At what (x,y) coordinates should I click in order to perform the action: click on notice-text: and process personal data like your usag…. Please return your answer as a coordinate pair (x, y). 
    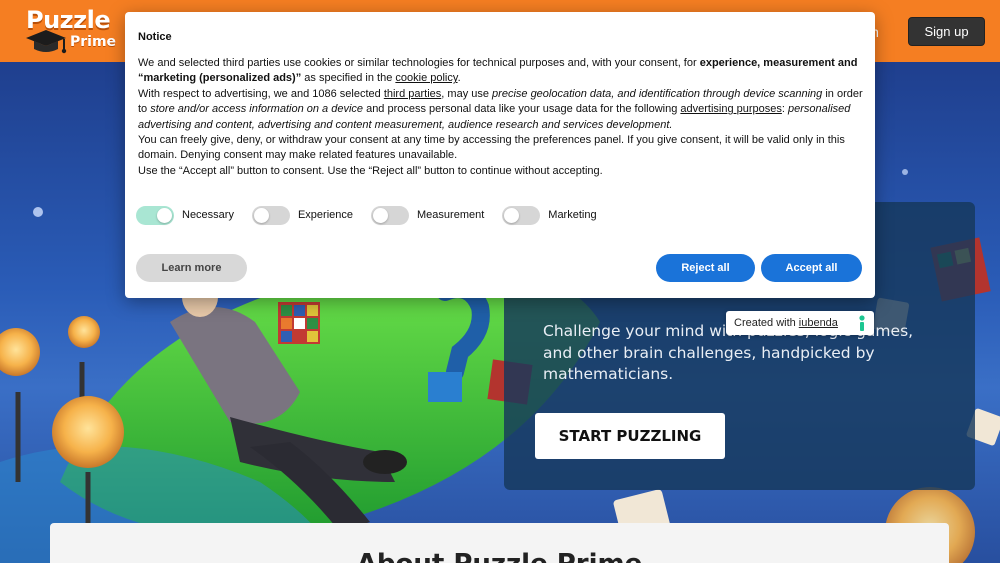
    Looking at the image, I should click on (522, 109).